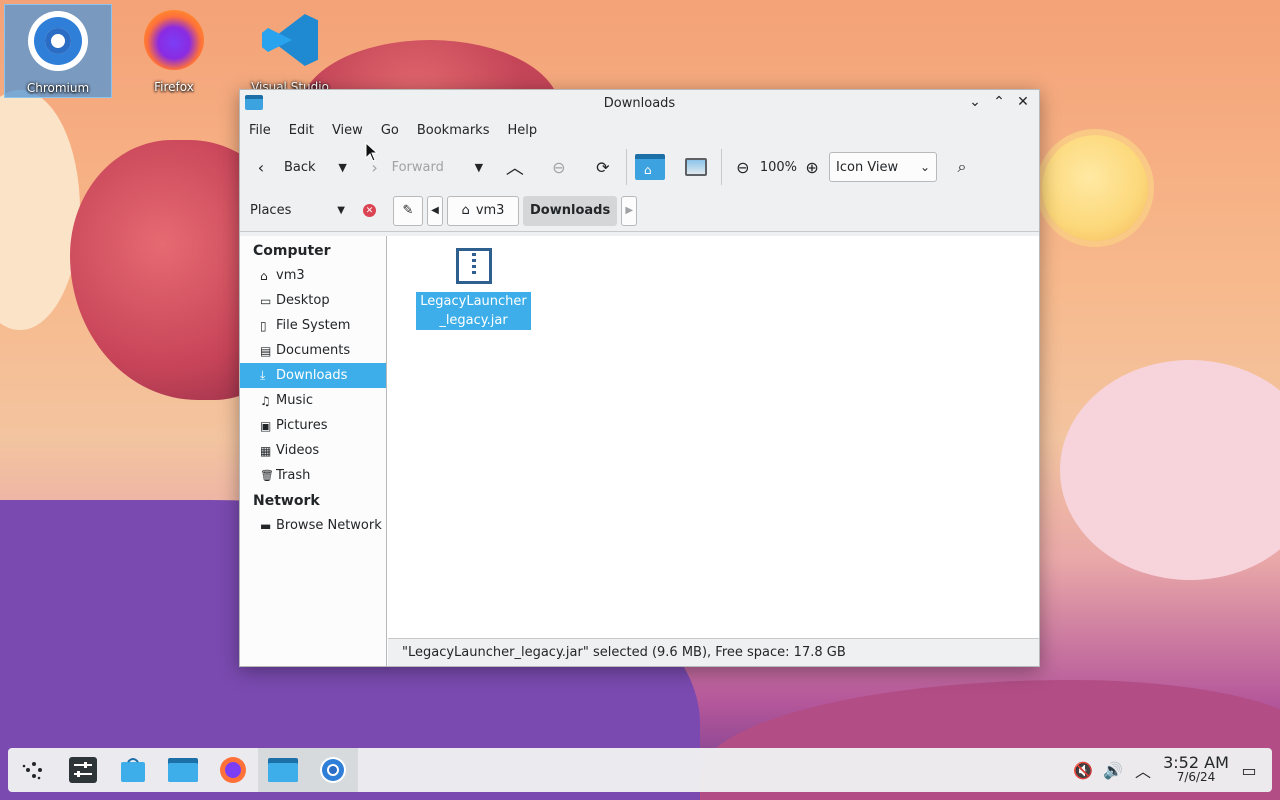 The height and width of the screenshot is (800, 1280). Describe the element at coordinates (639, 211) in the screenshot. I see `location-bar: Places ▼ ✕ ✎ ◀ ⌂ vm3 Downloads ▶` at that location.